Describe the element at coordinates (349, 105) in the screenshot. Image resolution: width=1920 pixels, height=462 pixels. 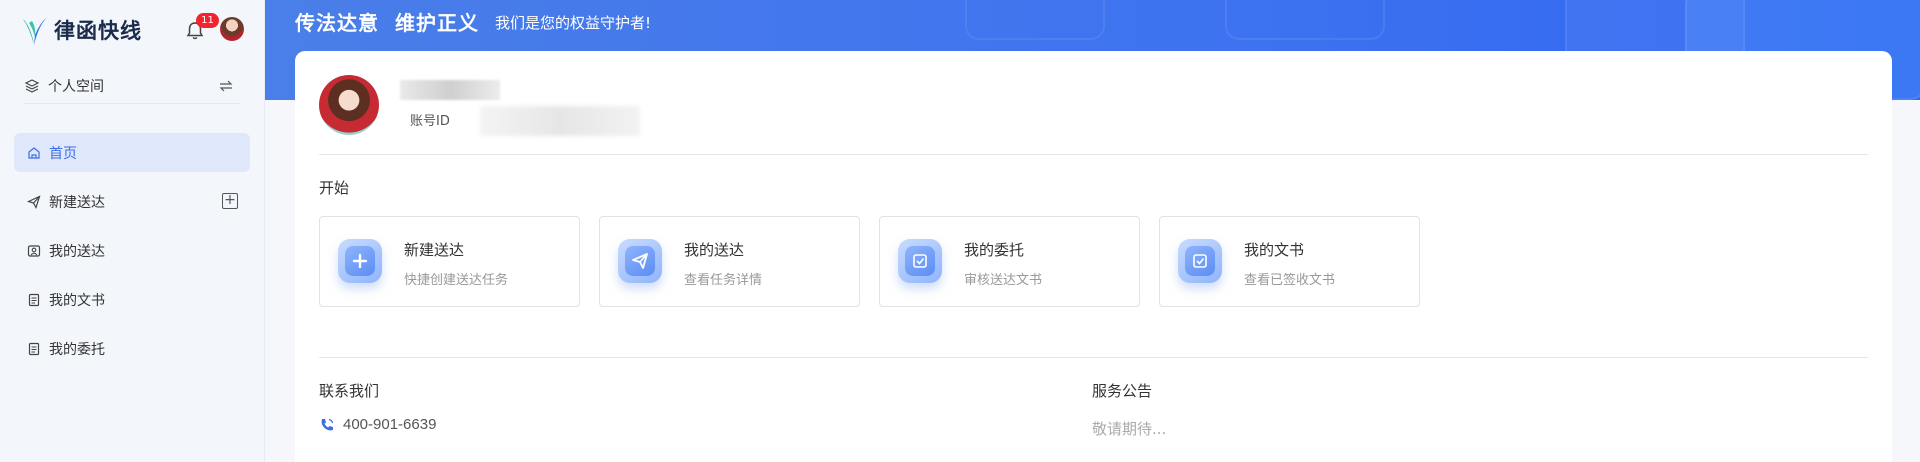
I see `profile-avatar` at that location.